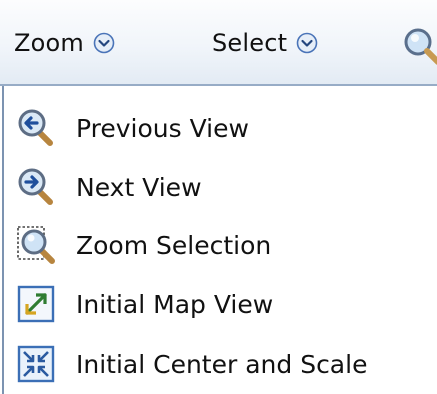 The height and width of the screenshot is (394, 437). What do you see at coordinates (36, 304) in the screenshot?
I see `expand-diagonal-icon` at bounding box center [36, 304].